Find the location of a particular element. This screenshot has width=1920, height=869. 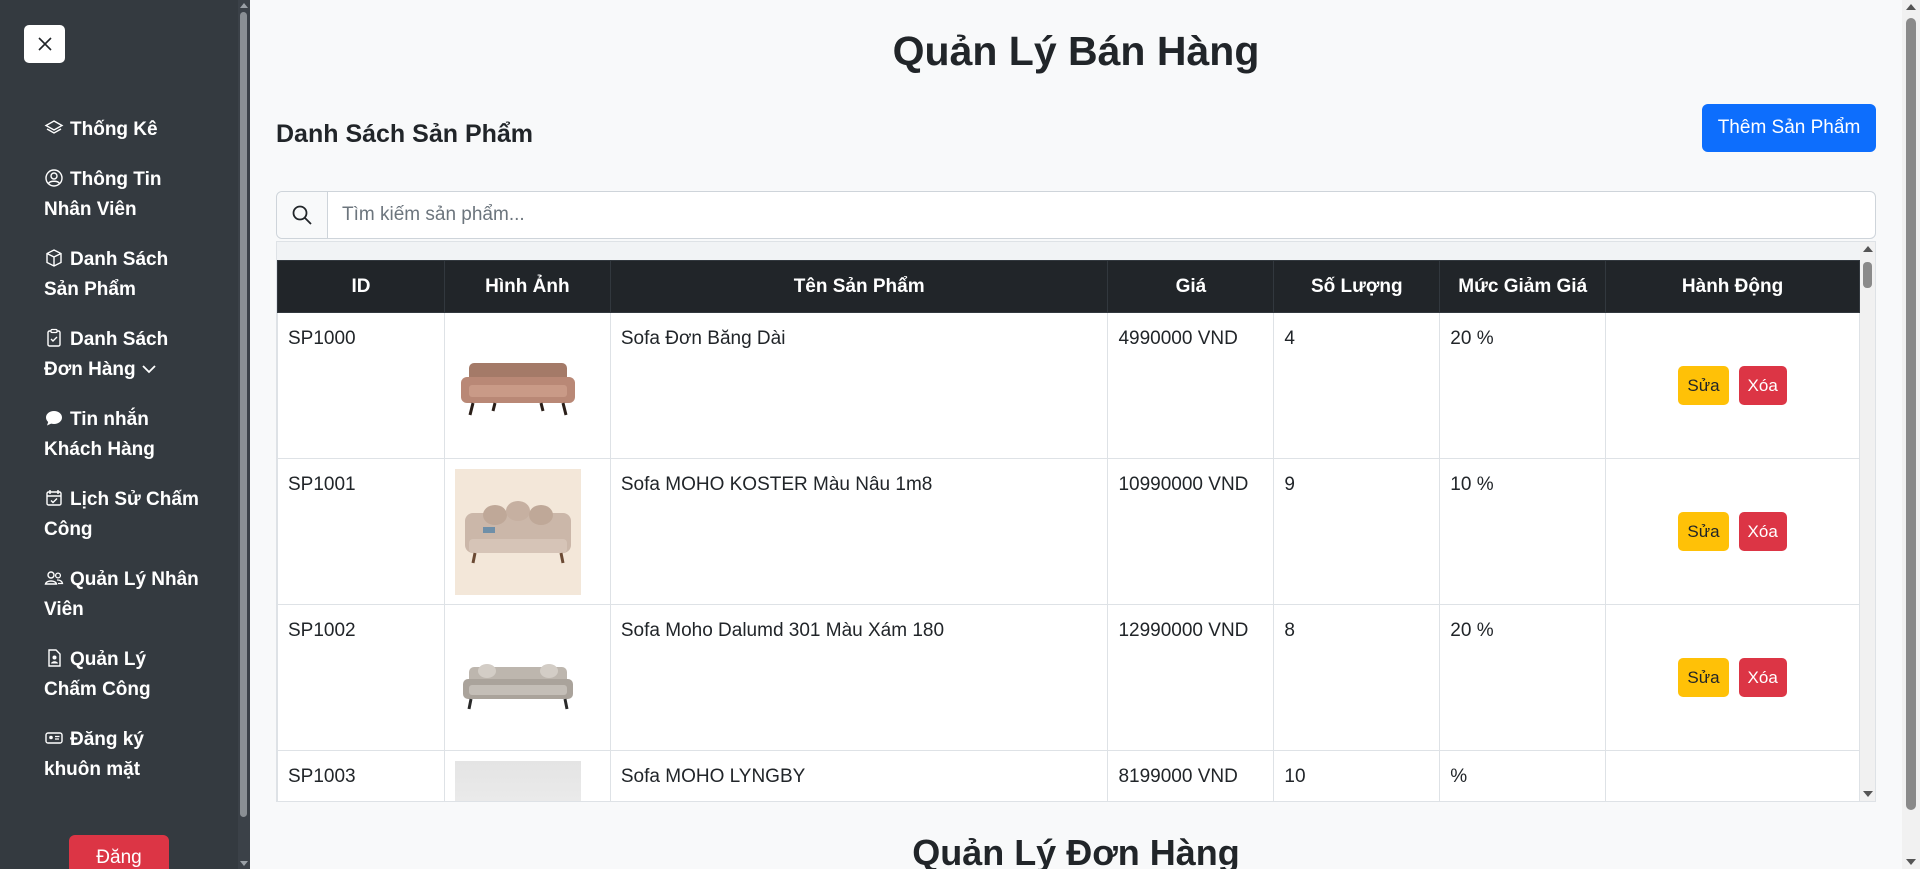

sidebar-close-button is located at coordinates (44, 44).